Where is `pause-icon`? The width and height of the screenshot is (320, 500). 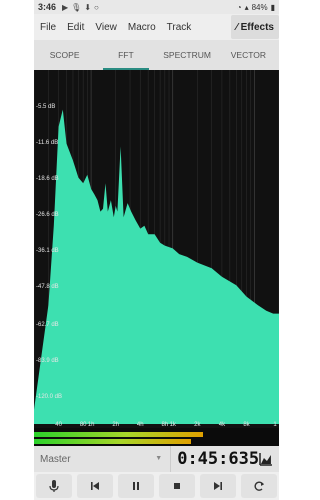 pause-icon is located at coordinates (136, 486).